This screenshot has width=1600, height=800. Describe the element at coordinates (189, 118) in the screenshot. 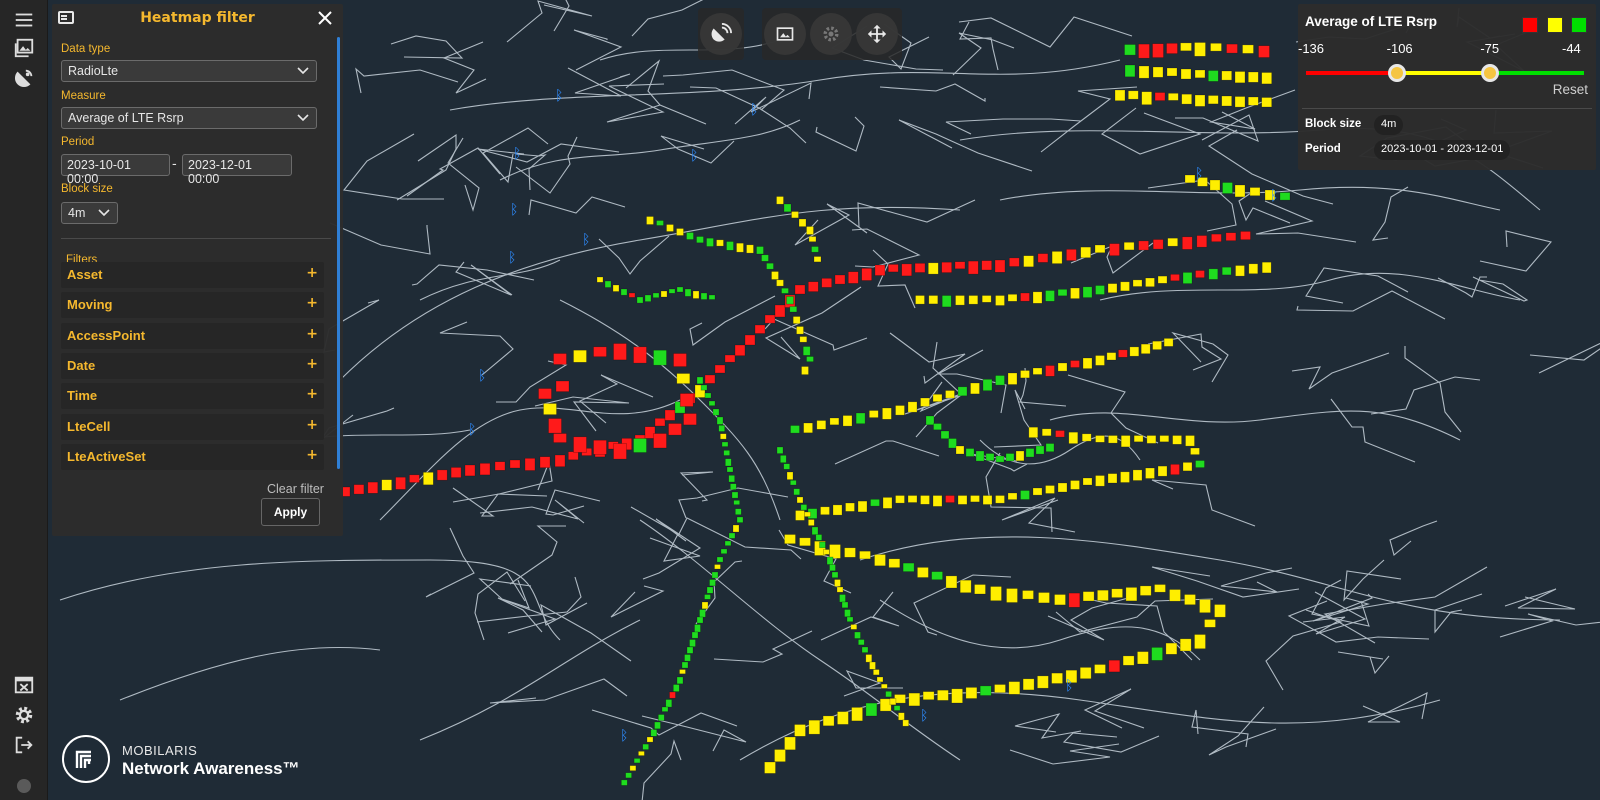

I see `measure-select: Average of LTE Rsrp` at that location.